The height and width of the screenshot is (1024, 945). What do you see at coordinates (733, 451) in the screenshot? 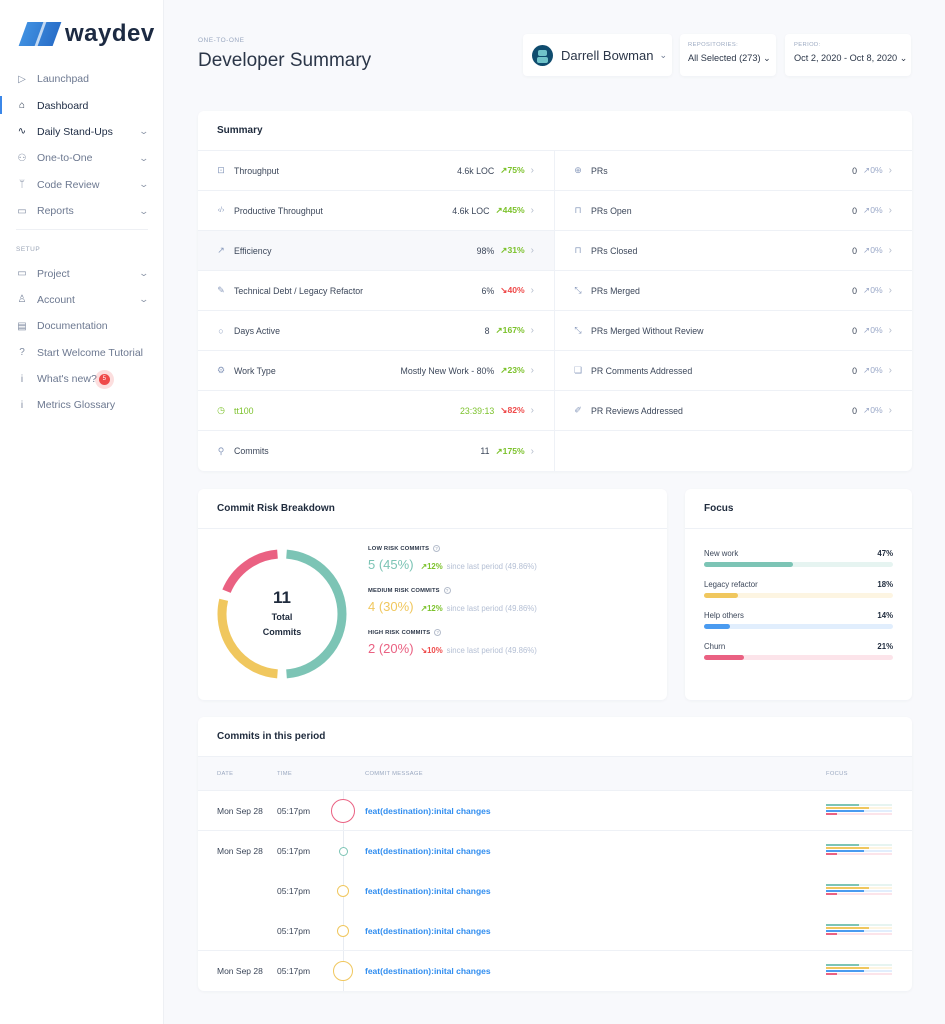
I see `summary-row-empty` at bounding box center [733, 451].